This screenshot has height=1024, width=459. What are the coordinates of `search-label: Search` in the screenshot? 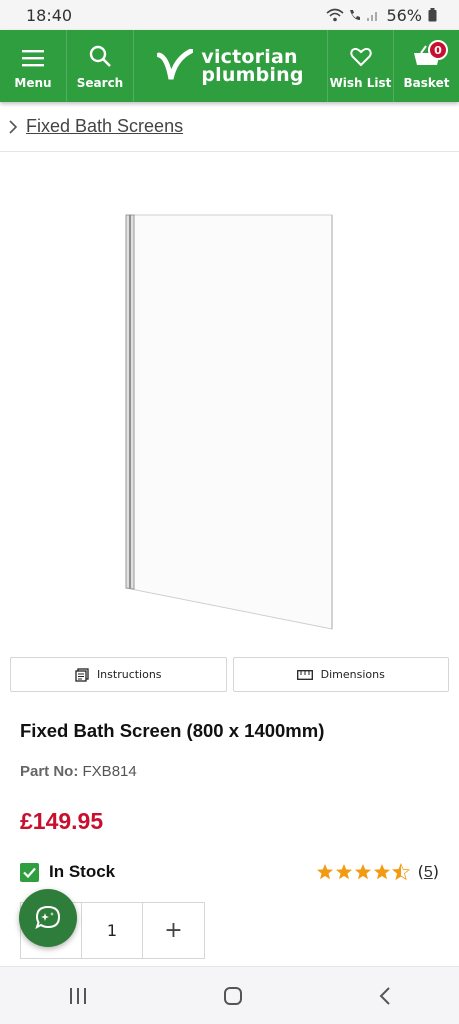 It's located at (100, 83).